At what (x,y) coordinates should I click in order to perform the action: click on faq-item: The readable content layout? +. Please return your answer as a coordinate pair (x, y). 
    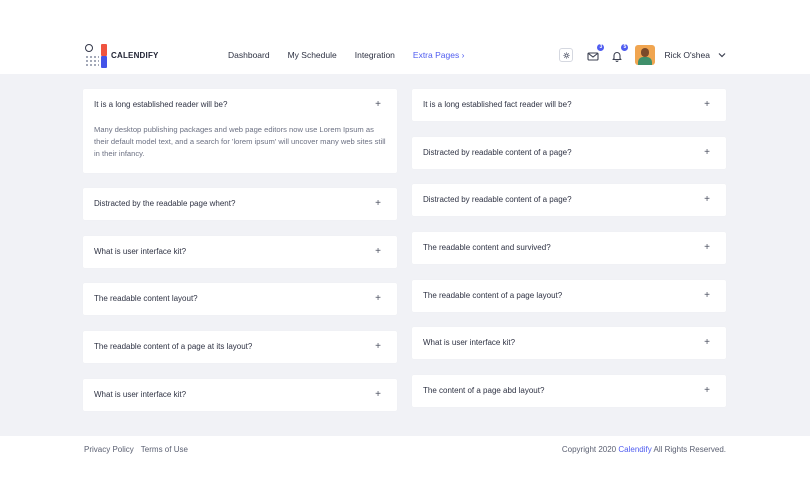
    Looking at the image, I should click on (240, 299).